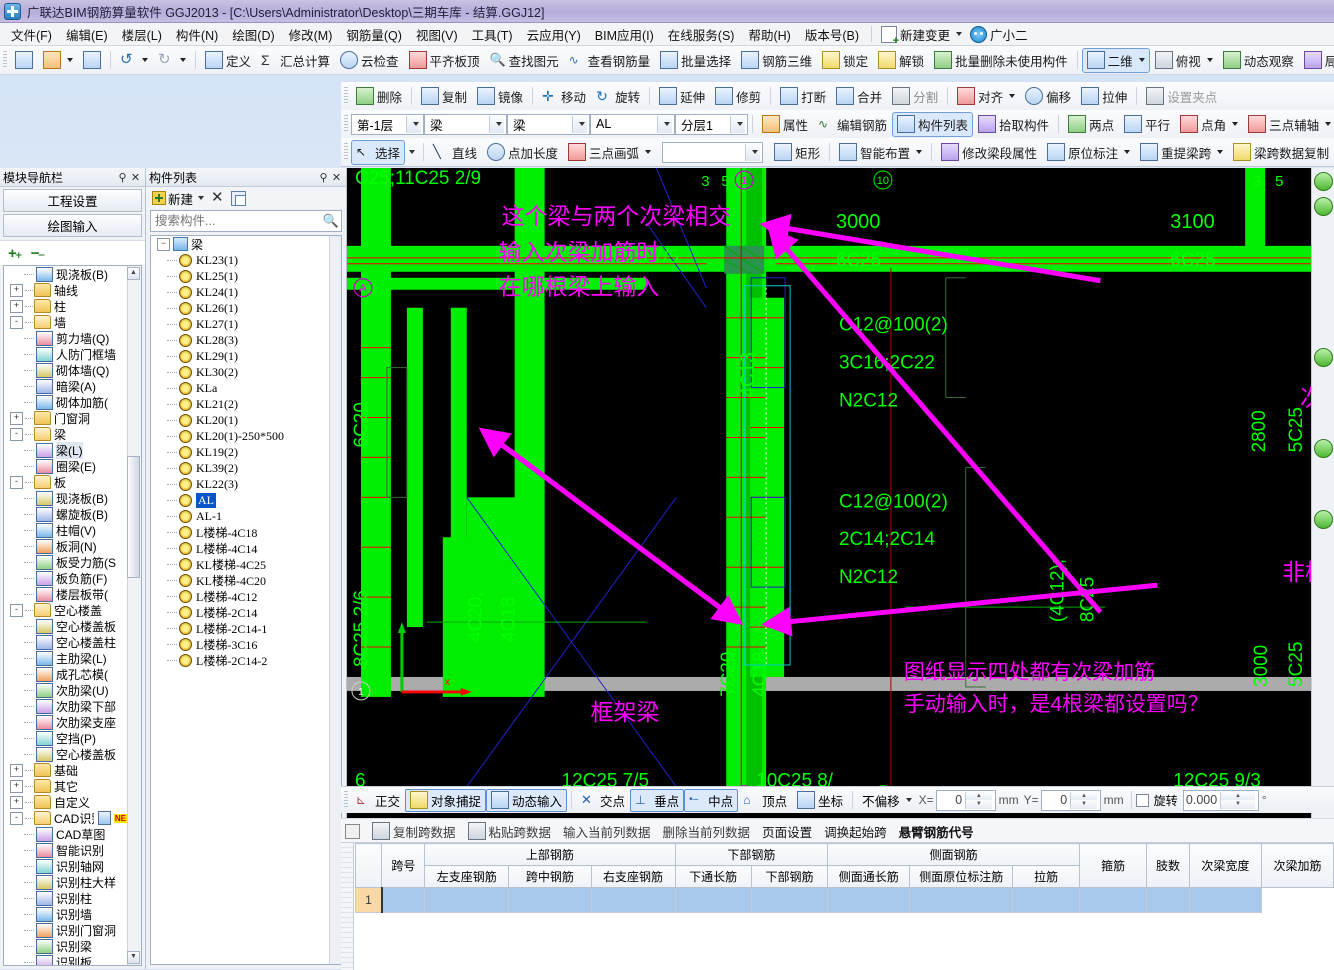 The image size is (1334, 970). I want to click on component-list-item: KL27(1), so click(246, 324).